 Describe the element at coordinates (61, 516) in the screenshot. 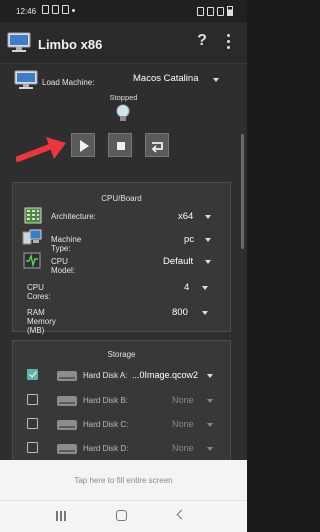

I see `recents-icon` at that location.